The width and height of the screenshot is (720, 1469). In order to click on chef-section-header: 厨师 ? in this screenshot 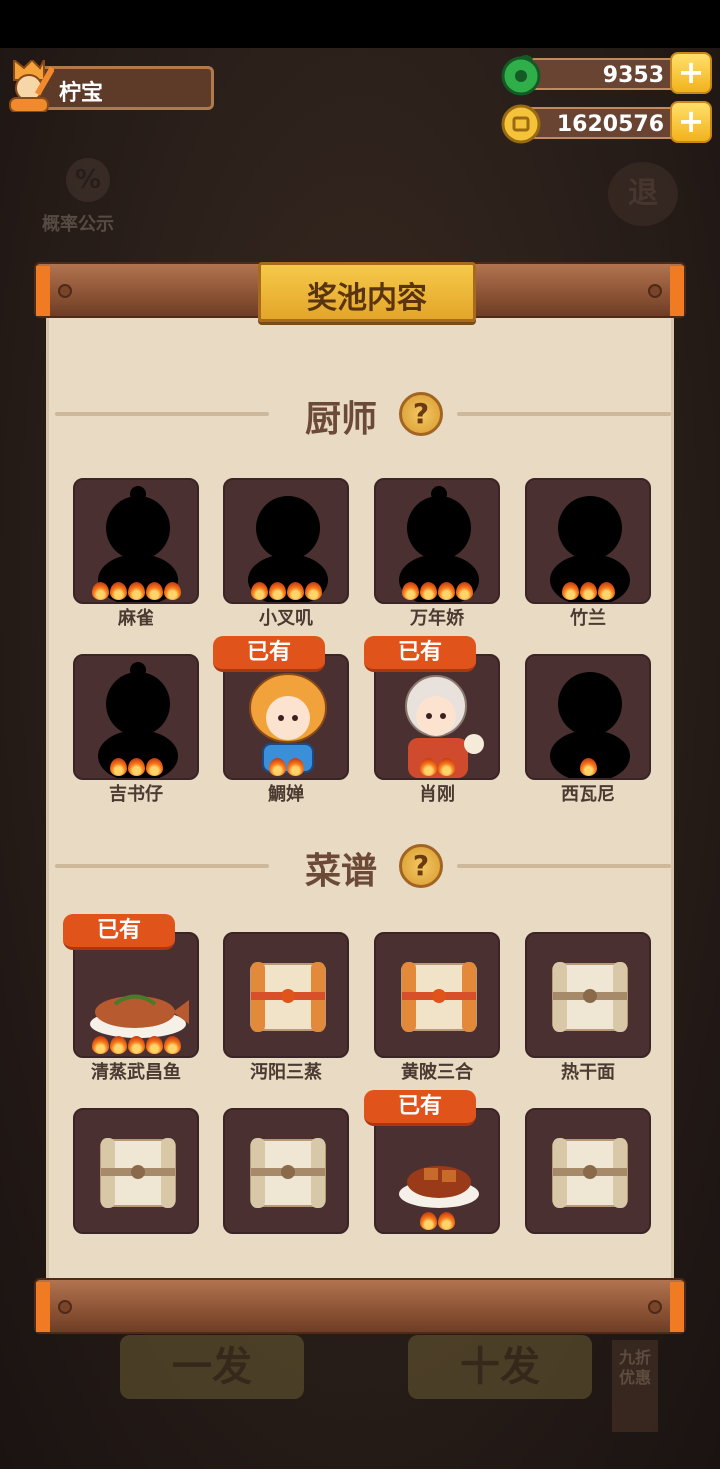, I will do `click(360, 415)`.